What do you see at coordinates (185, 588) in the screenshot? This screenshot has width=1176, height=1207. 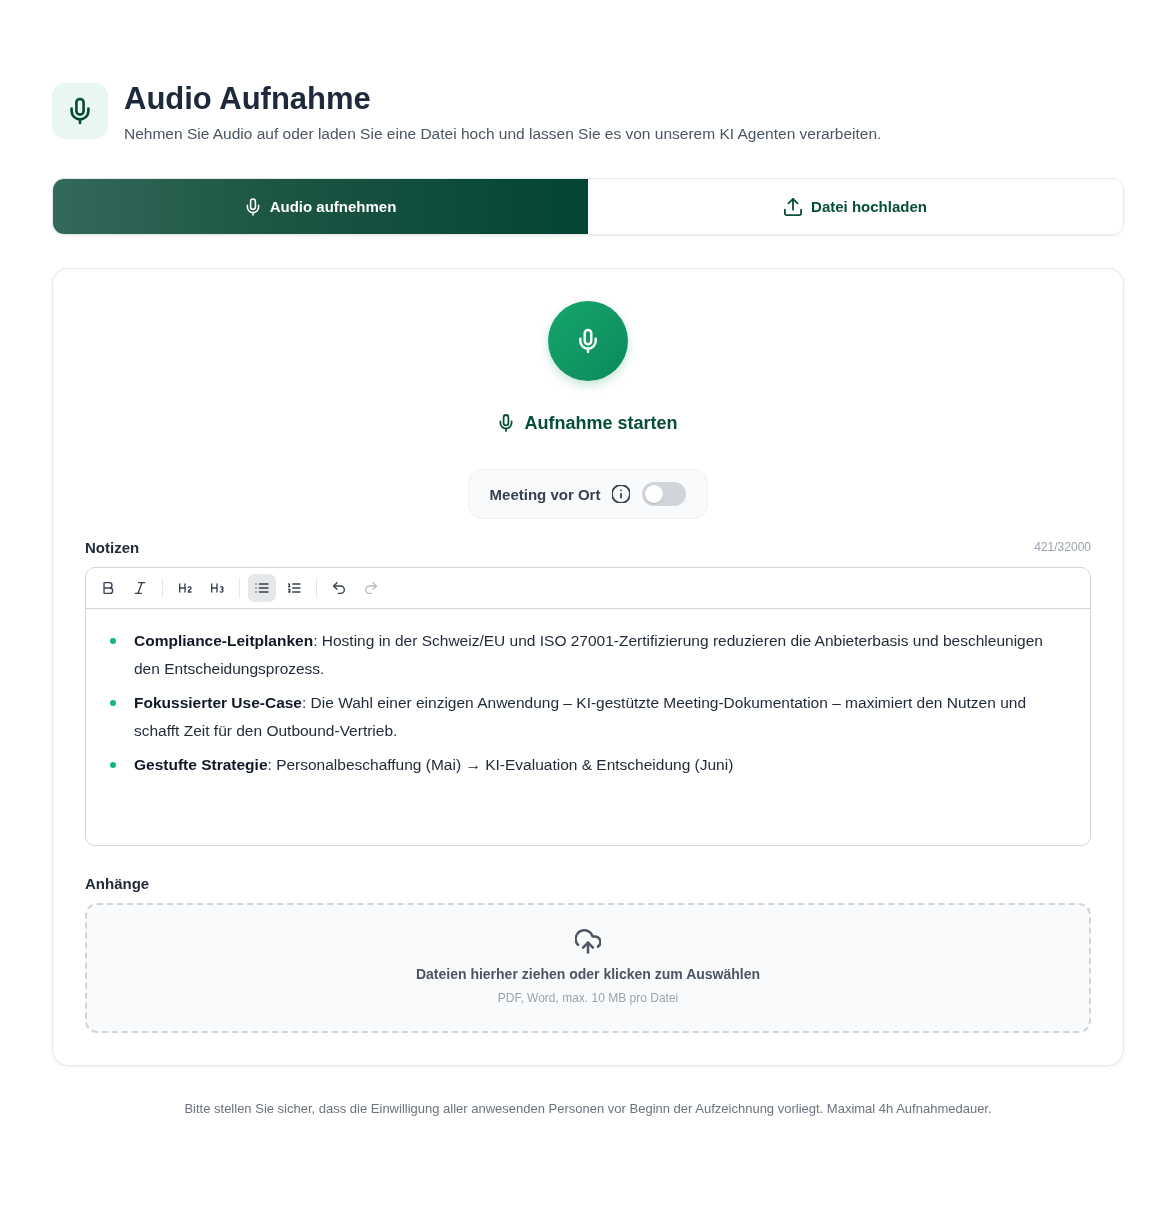 I see `heading-two-icon` at bounding box center [185, 588].